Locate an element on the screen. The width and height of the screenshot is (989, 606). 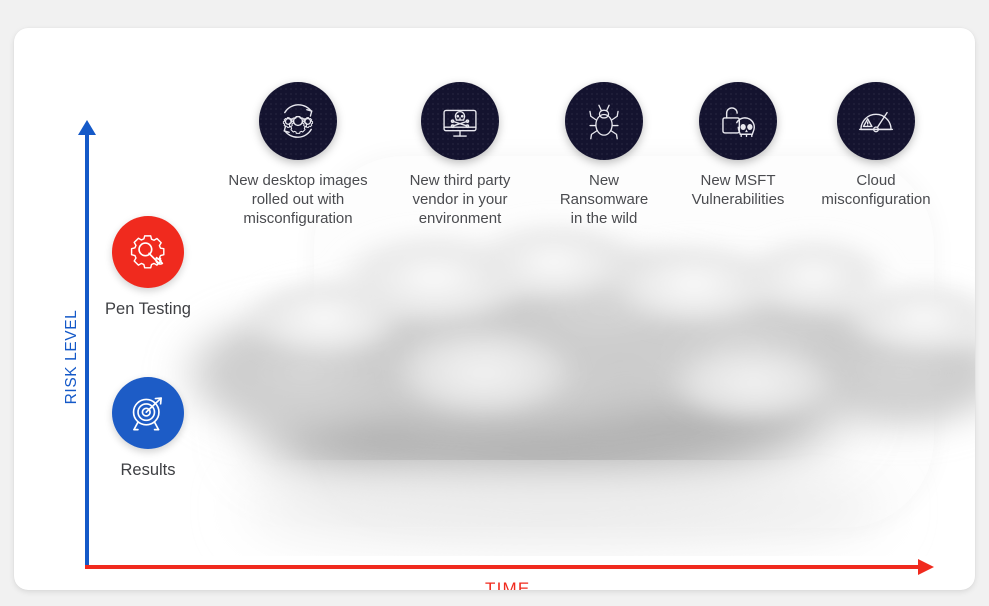
threat-item-cloud-misconfiguration: Cloud misconfiguration is located at coordinates (876, 145).